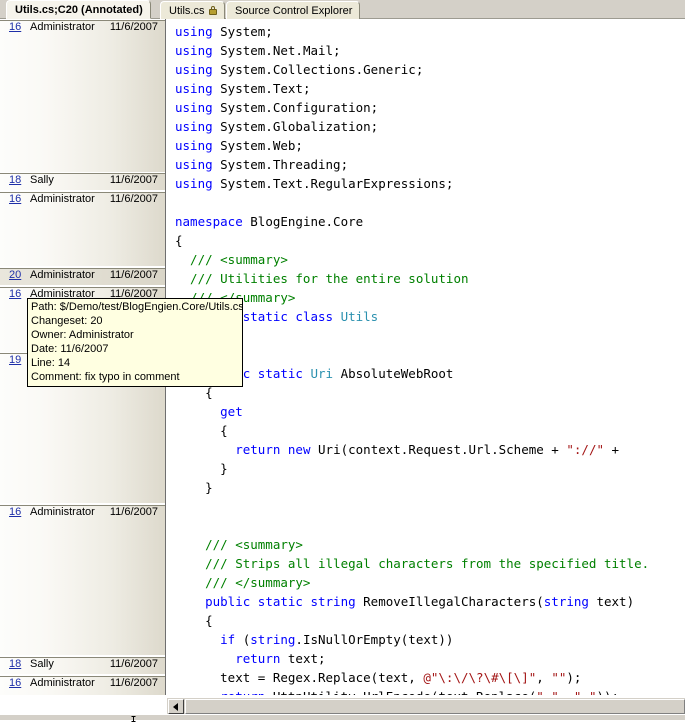 This screenshot has width=685, height=722. Describe the element at coordinates (133, 719) in the screenshot. I see `text-cursor-icon` at that location.